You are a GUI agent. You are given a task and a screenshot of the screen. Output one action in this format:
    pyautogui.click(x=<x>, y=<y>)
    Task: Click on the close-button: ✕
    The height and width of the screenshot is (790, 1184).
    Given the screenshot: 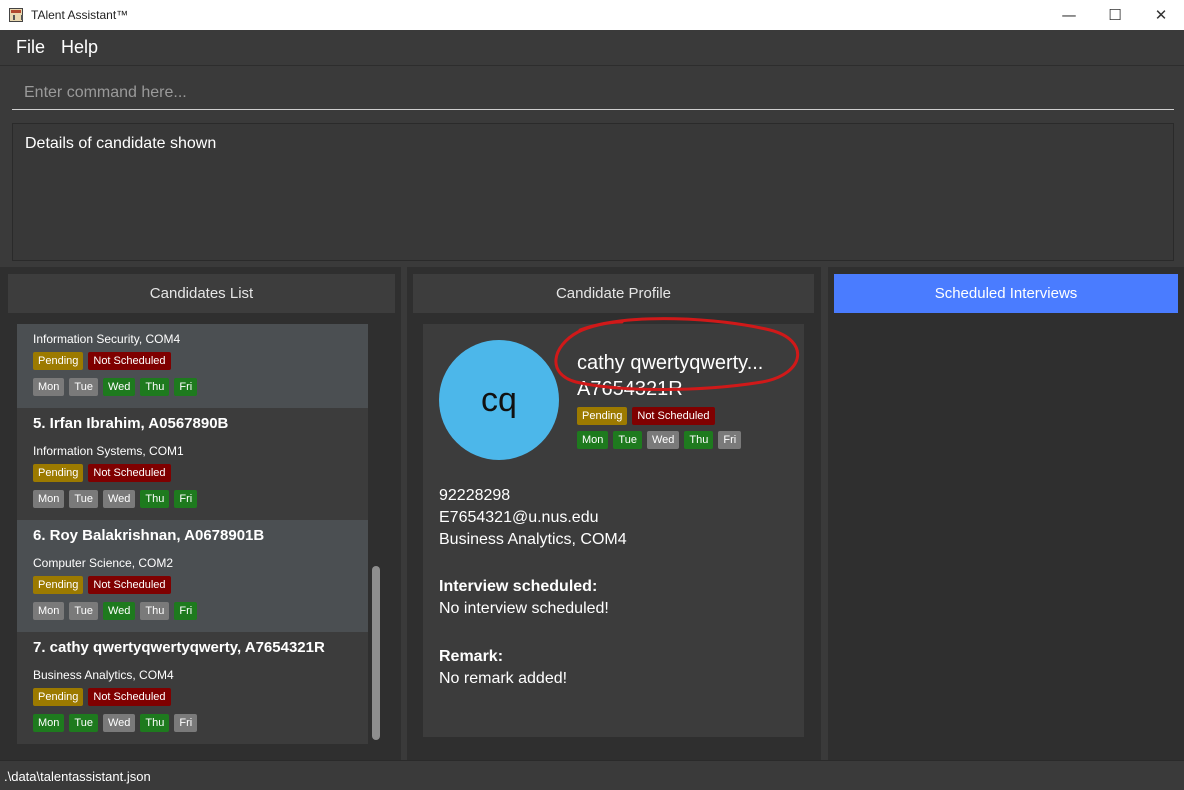 What is the action you would take?
    pyautogui.click(x=1161, y=15)
    